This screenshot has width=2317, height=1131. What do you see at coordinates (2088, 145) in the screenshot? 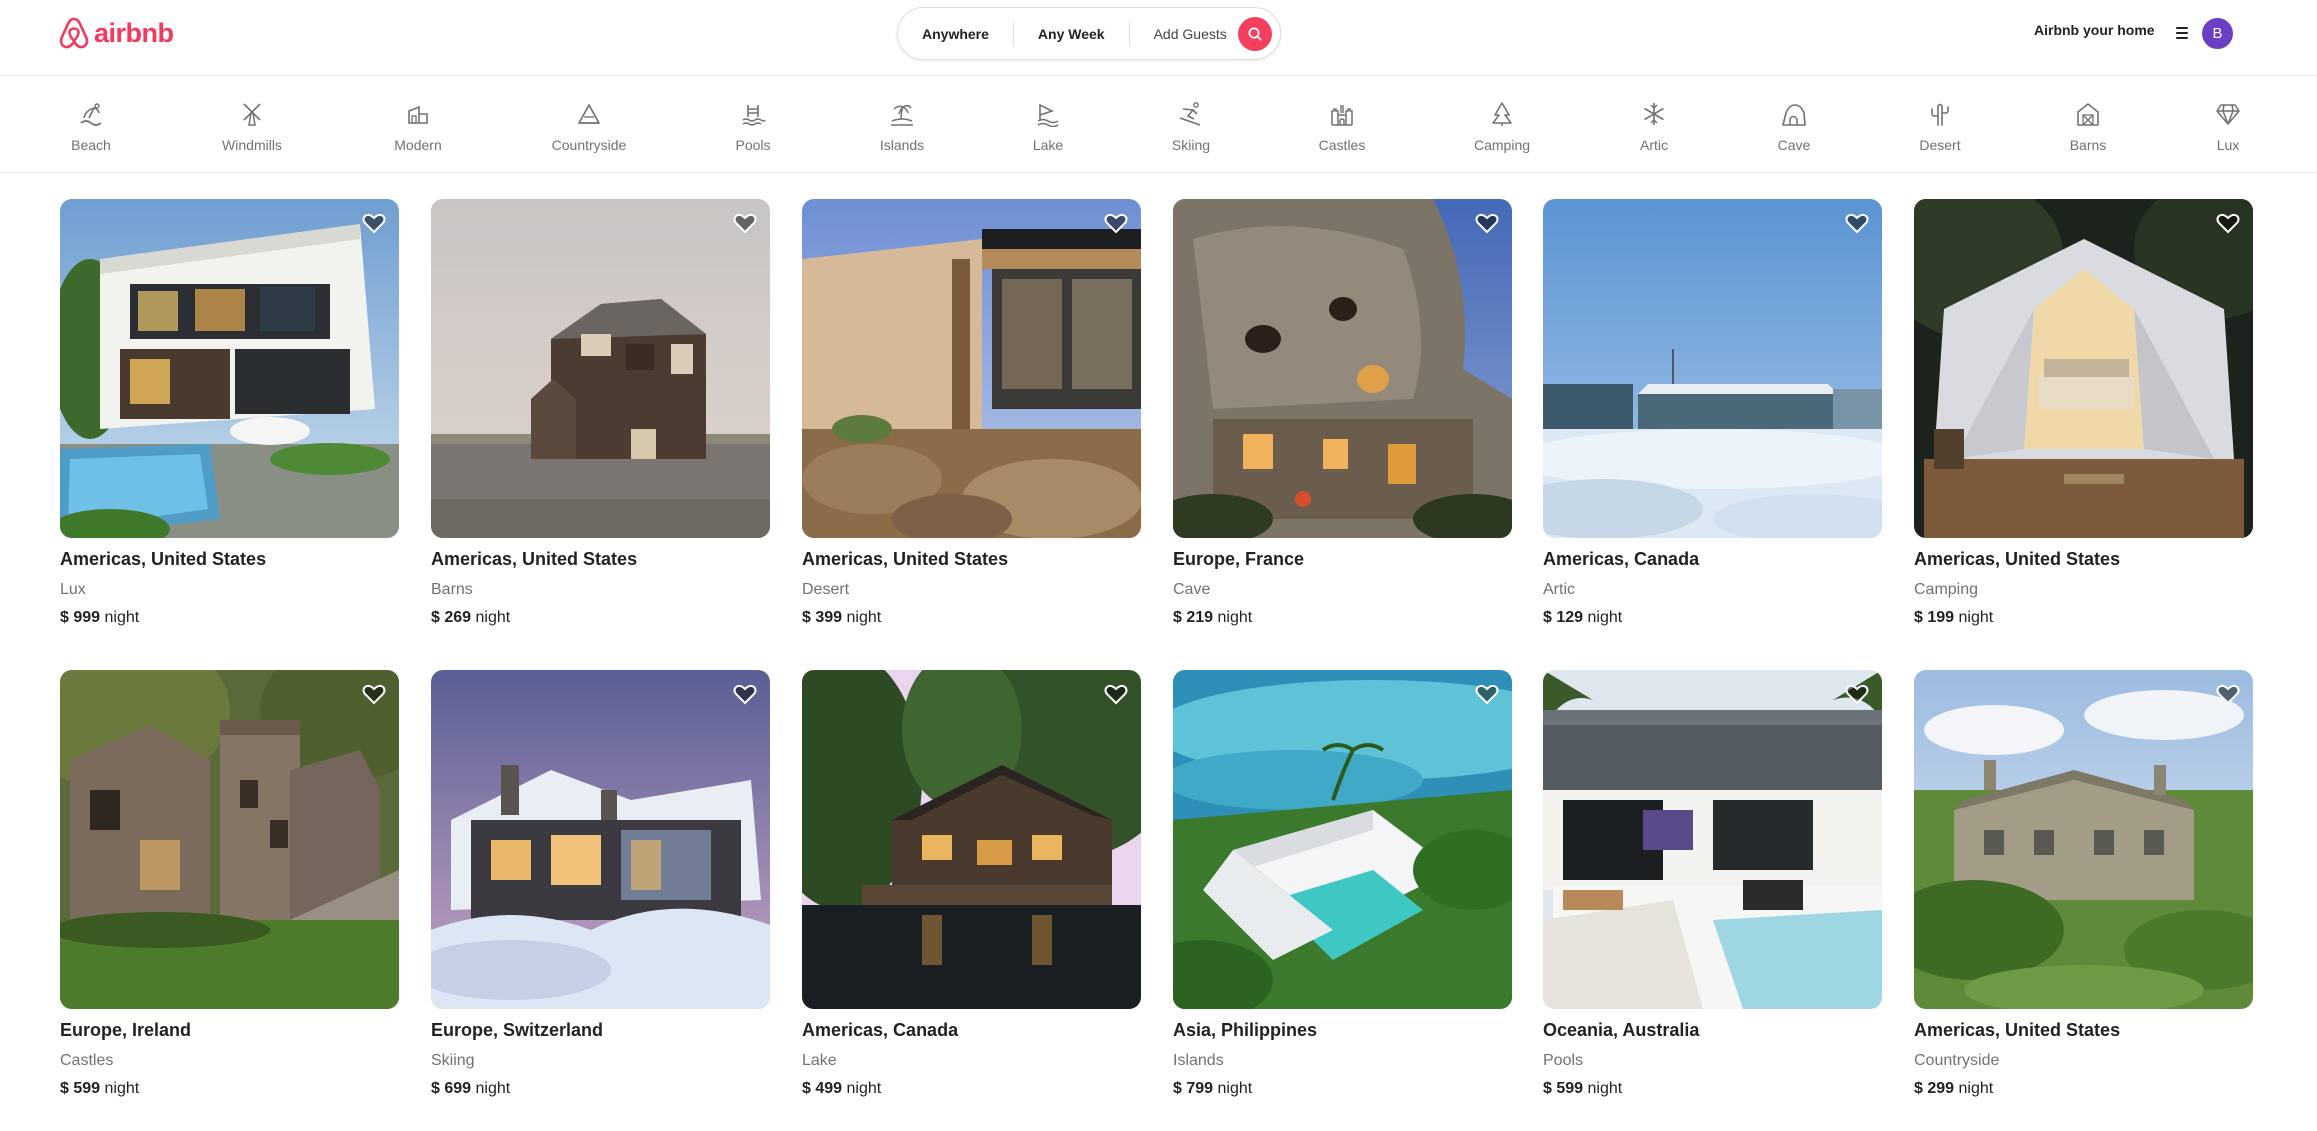
I see `category-label: Barns` at bounding box center [2088, 145].